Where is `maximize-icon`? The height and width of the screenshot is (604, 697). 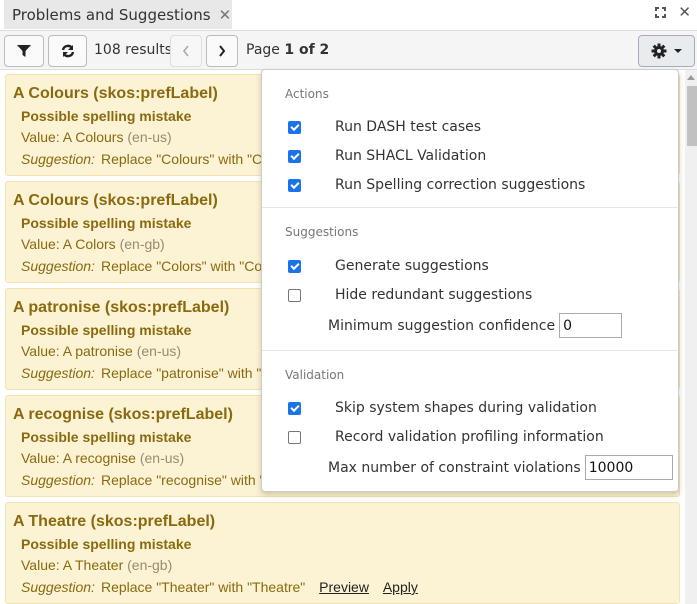
maximize-icon is located at coordinates (661, 12).